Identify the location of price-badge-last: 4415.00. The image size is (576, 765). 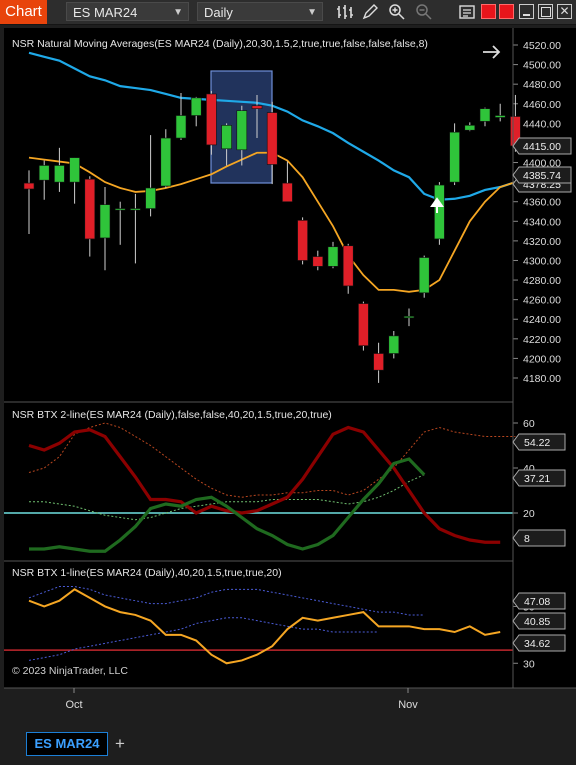
(542, 146).